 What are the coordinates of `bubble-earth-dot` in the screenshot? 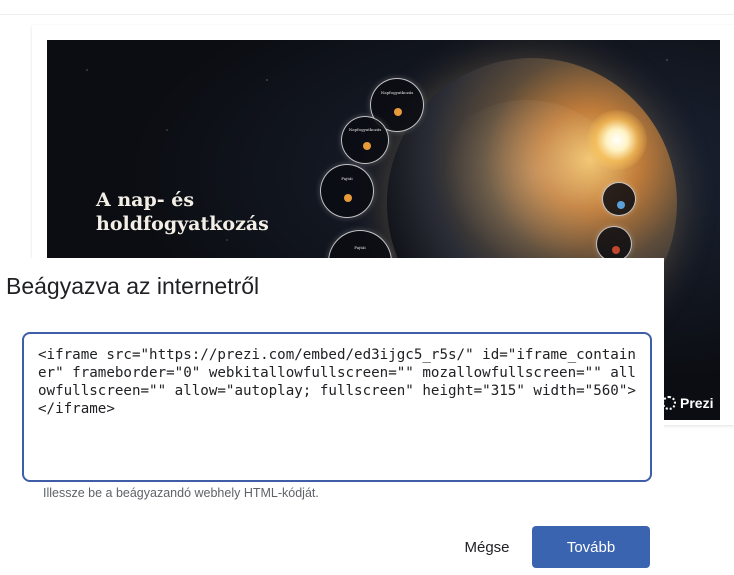 It's located at (621, 204).